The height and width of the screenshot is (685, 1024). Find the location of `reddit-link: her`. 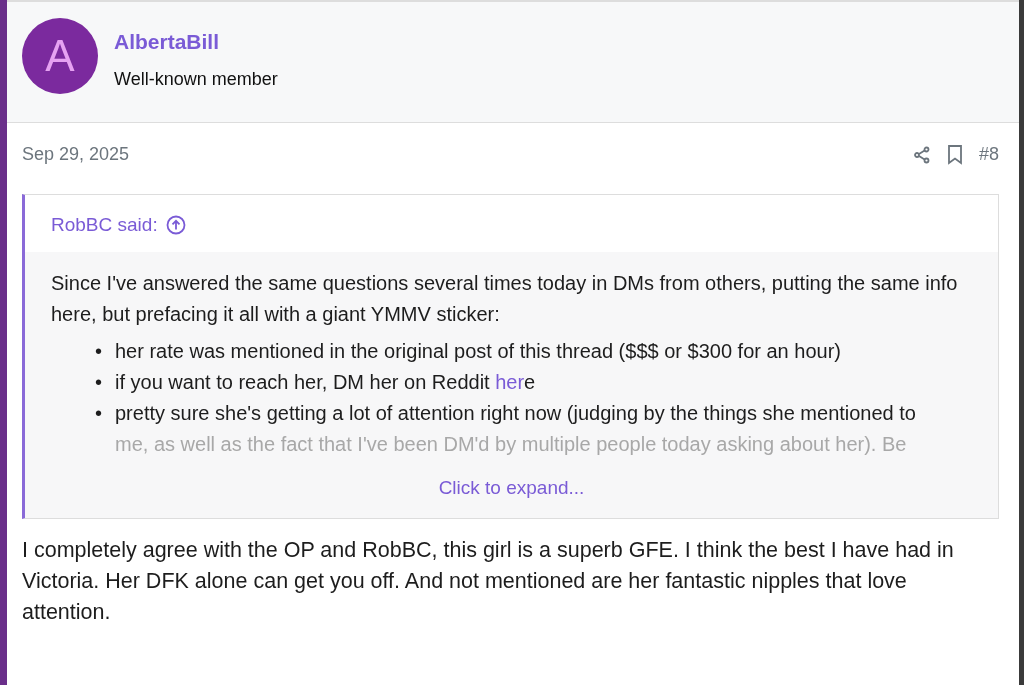

reddit-link: her is located at coordinates (510, 381).